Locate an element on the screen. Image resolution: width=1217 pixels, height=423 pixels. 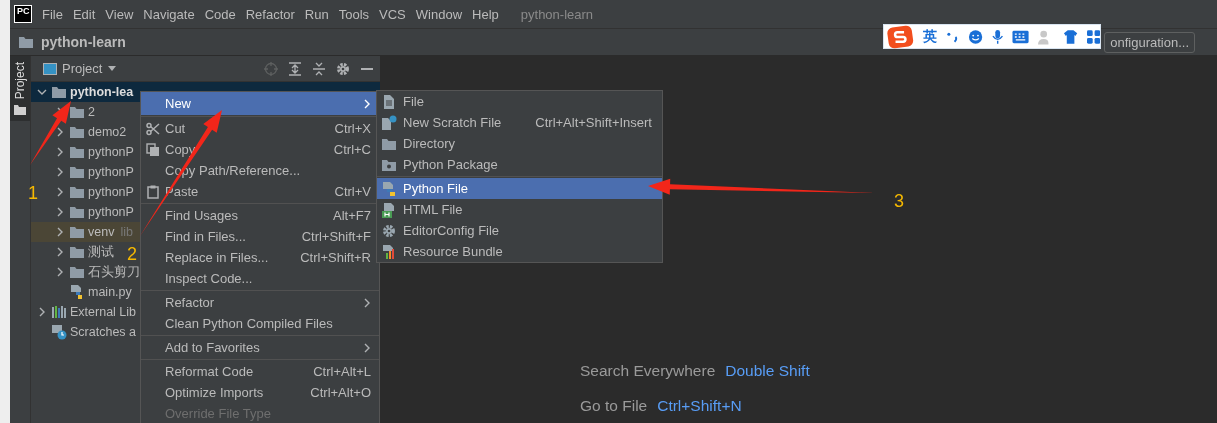
hint-label: Search Everywhere is located at coordinates (648, 371).